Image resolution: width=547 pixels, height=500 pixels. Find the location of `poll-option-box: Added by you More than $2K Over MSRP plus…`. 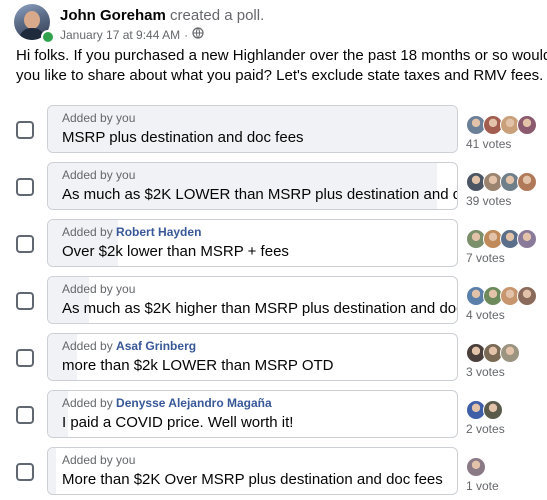

poll-option-box: Added by you More than $2K Over MSRP plus… is located at coordinates (252, 471).